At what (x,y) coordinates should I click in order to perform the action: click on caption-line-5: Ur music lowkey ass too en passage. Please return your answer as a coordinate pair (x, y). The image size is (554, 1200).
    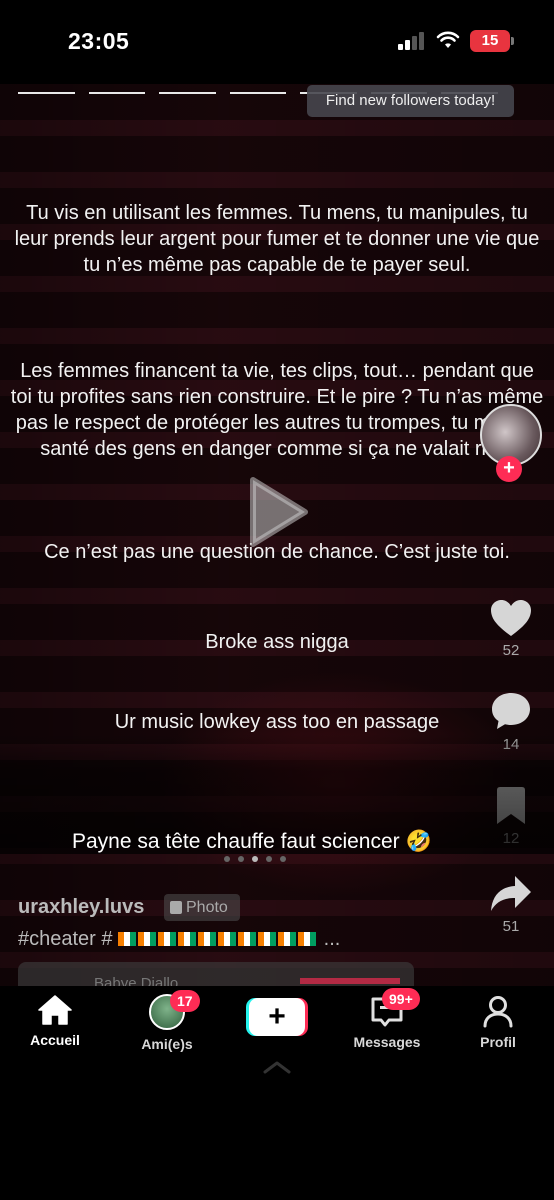
    Looking at the image, I should click on (277, 722).